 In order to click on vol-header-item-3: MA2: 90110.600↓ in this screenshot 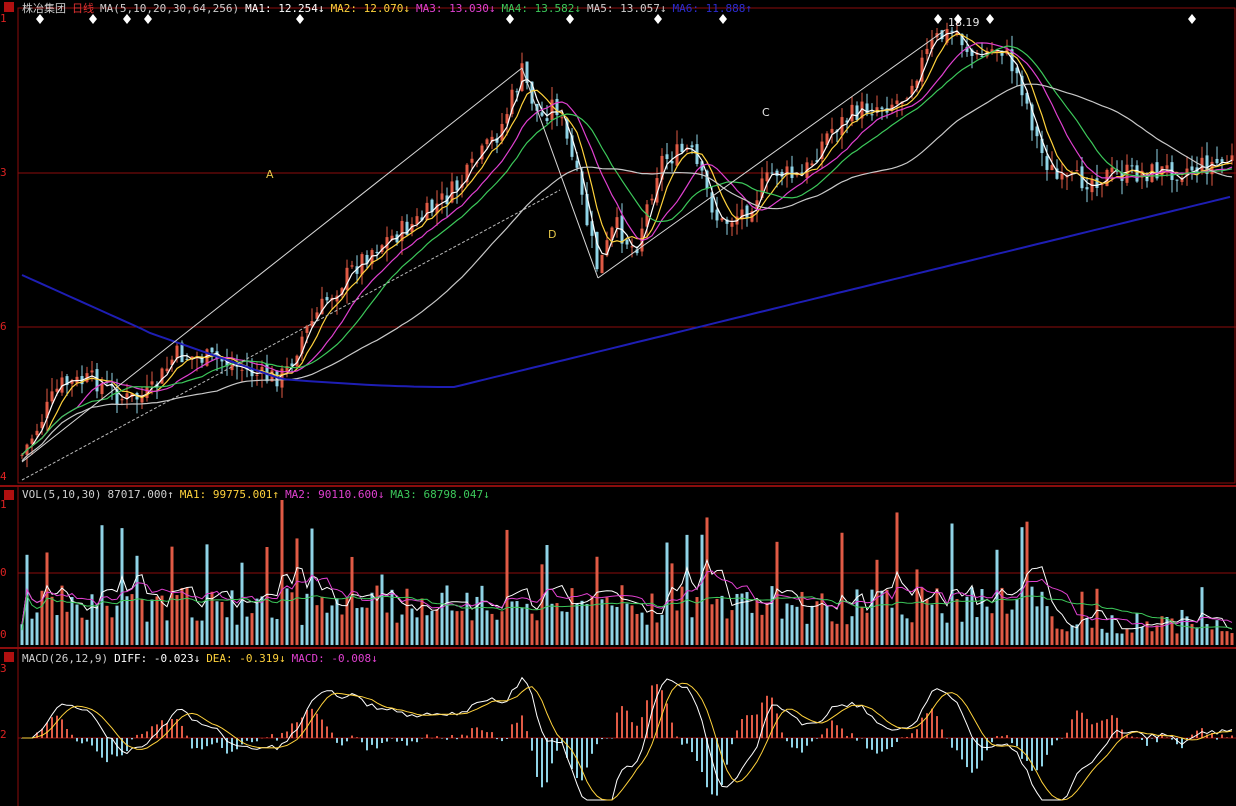, I will do `click(335, 494)`.